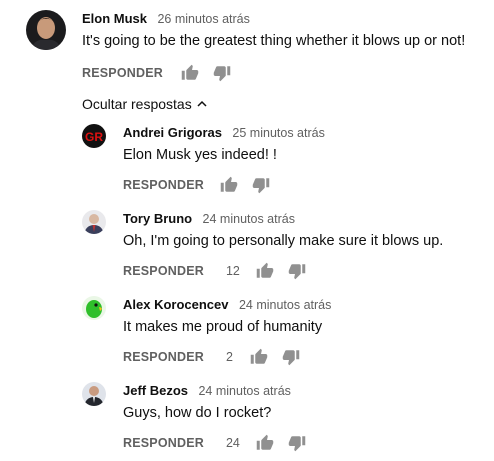  I want to click on like-count: 24, so click(232, 443).